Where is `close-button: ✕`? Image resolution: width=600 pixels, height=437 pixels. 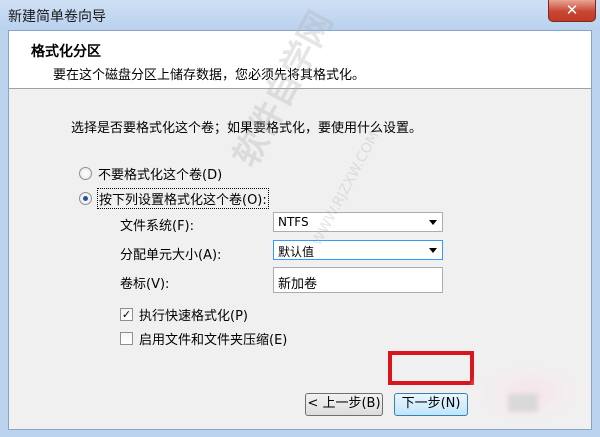
close-button: ✕ is located at coordinates (572, 11).